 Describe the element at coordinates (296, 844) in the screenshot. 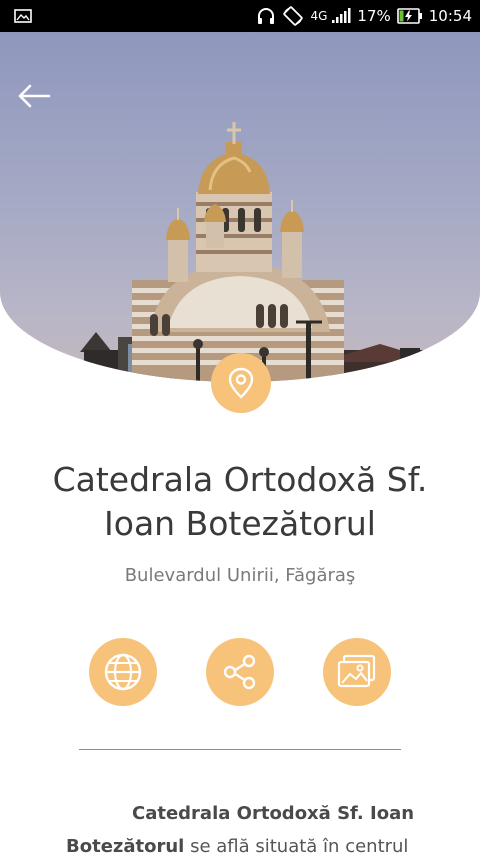

I see `description-text: se află situată în centrul` at that location.